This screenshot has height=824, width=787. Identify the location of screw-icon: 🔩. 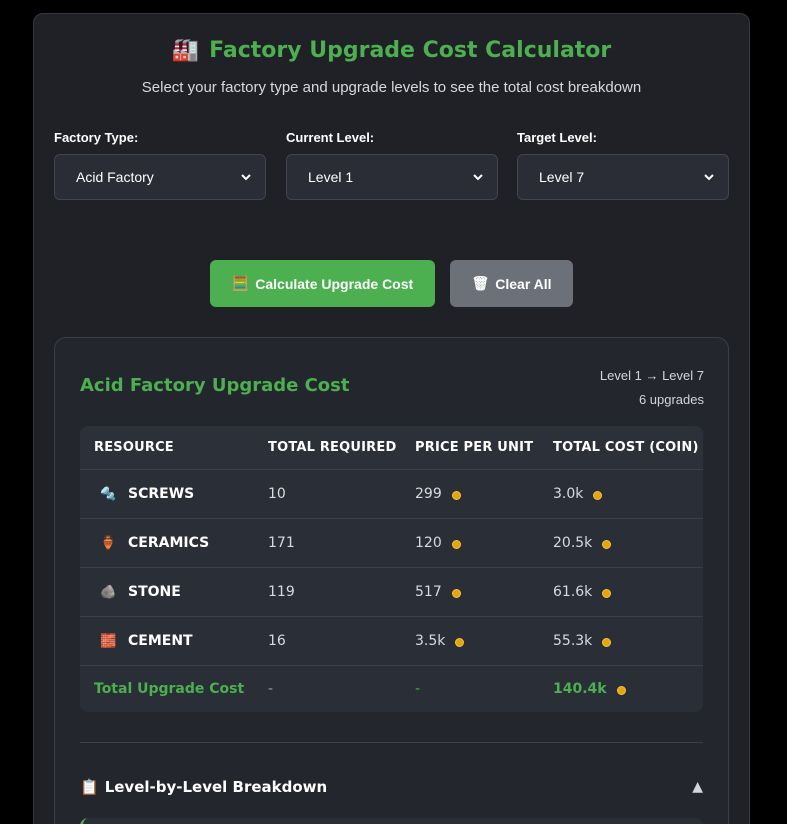
(108, 494).